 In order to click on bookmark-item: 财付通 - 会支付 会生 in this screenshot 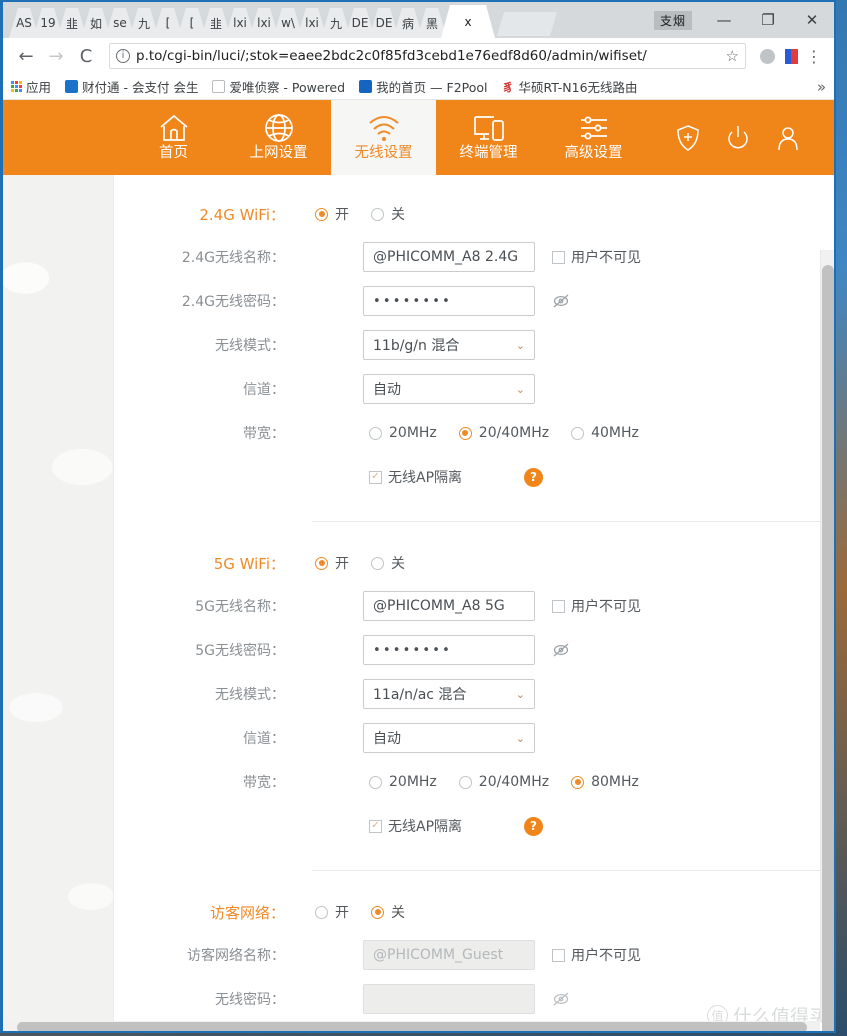, I will do `click(131, 86)`.